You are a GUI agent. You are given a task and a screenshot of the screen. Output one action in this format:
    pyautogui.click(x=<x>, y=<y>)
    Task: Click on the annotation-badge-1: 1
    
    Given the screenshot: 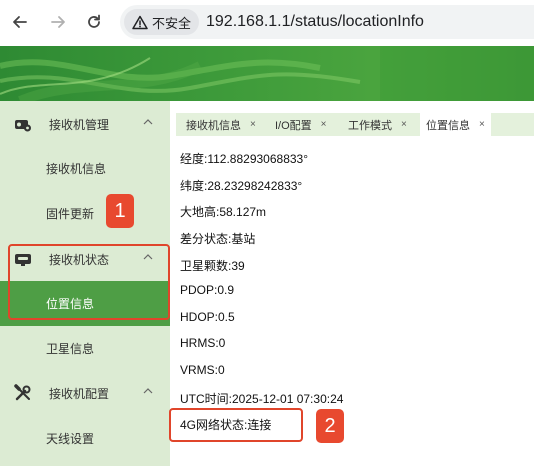 What is the action you would take?
    pyautogui.click(x=120, y=211)
    